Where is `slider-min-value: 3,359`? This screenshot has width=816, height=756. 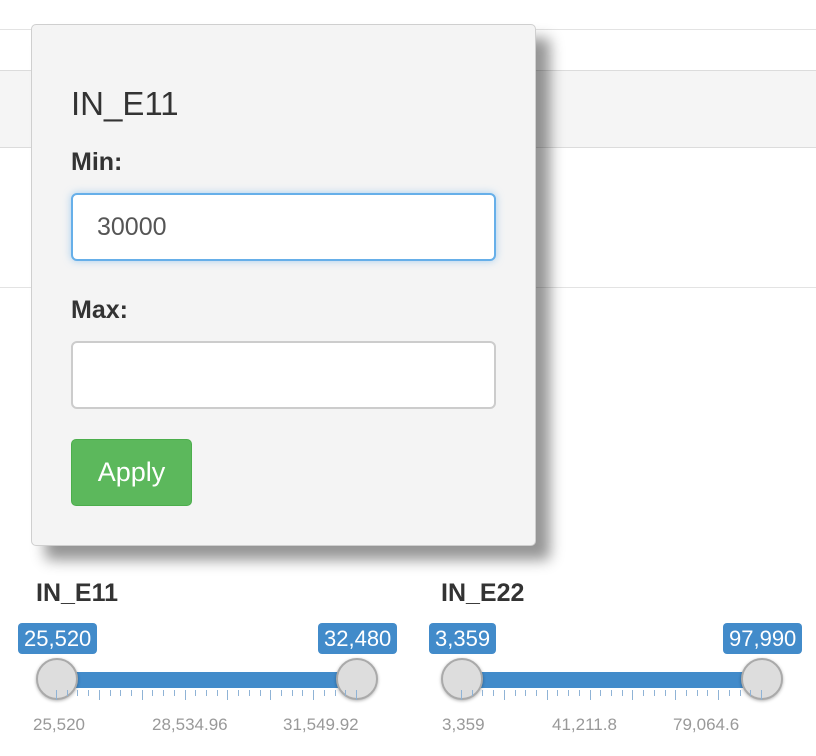 slider-min-value: 3,359 is located at coordinates (463, 638).